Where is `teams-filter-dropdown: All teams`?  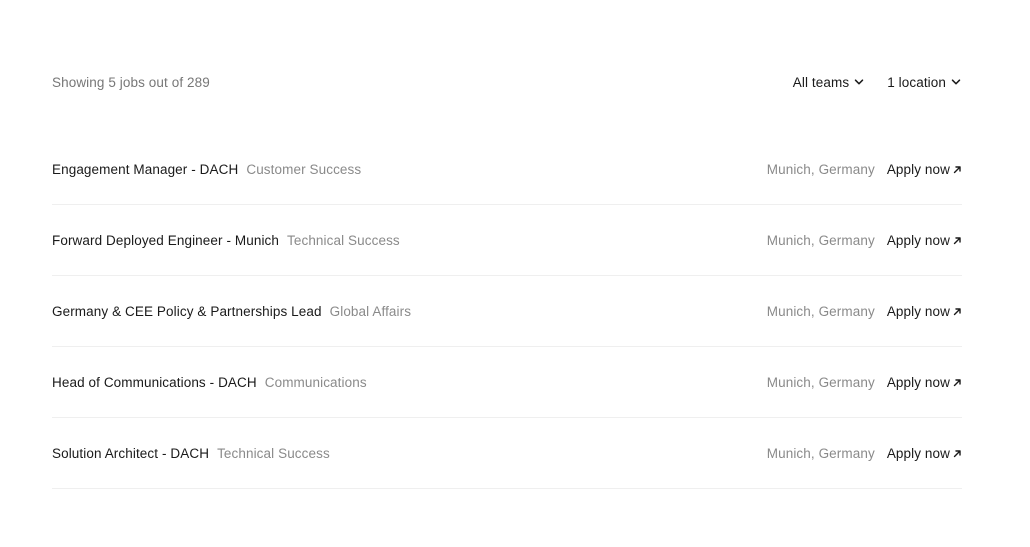
teams-filter-dropdown: All teams is located at coordinates (829, 82).